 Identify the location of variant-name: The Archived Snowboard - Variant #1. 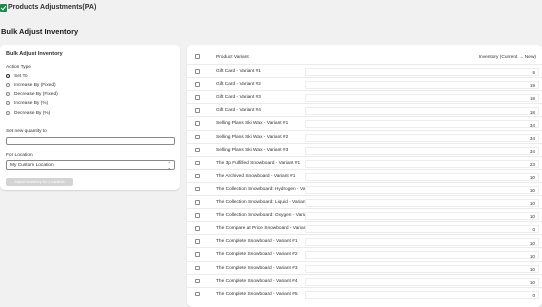
(256, 176).